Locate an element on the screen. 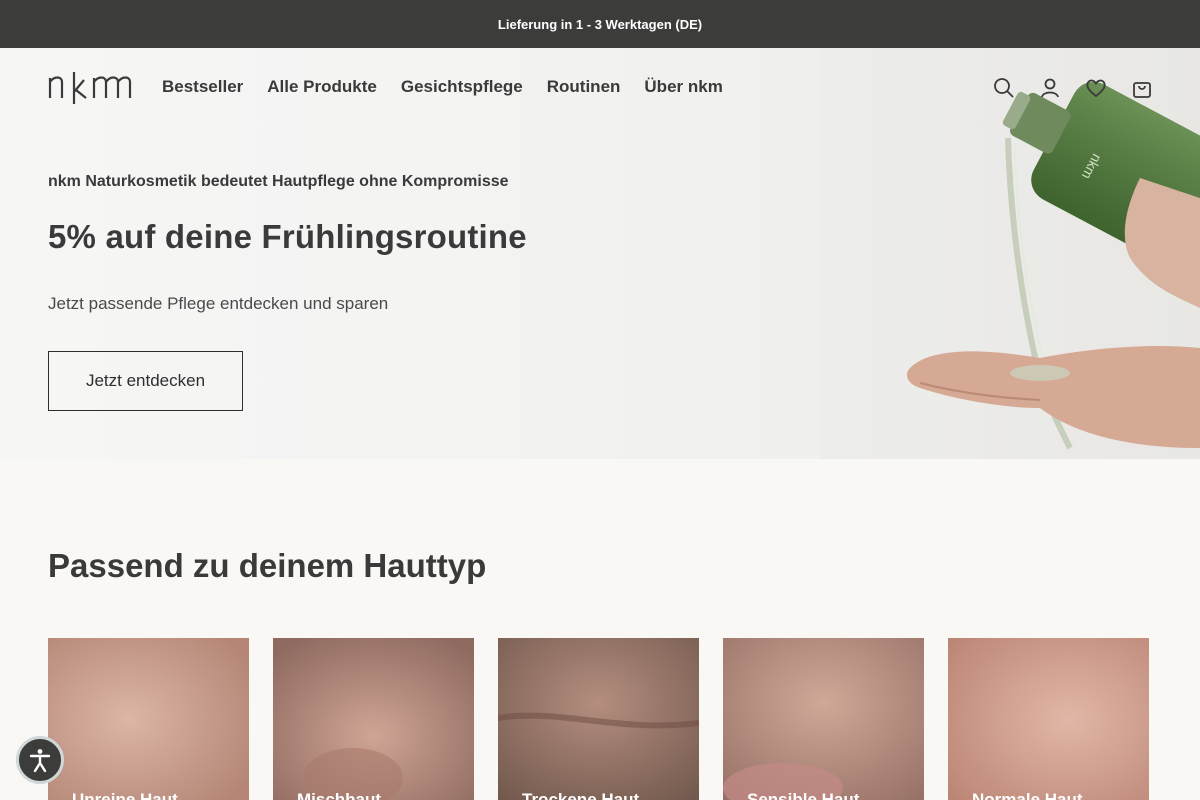 Image resolution: width=1200 pixels, height=800 pixels. logo is located at coordinates (93, 88).